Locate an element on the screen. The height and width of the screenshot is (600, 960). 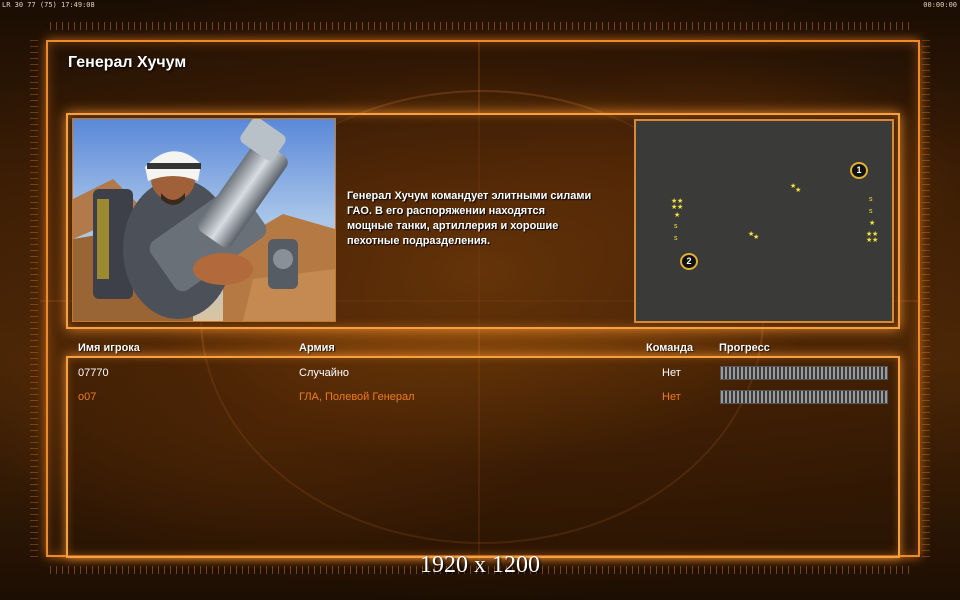
player-army: ГЛА, Полевой Генерал is located at coordinates (357, 397).